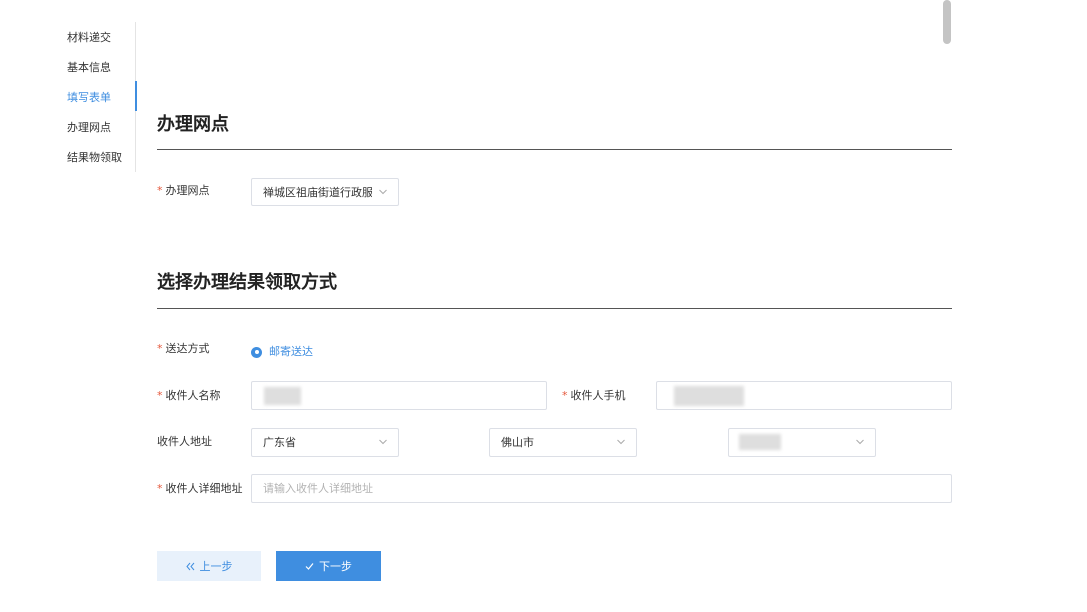  I want to click on nav-item-fill-form: 填写表单, so click(89, 98).